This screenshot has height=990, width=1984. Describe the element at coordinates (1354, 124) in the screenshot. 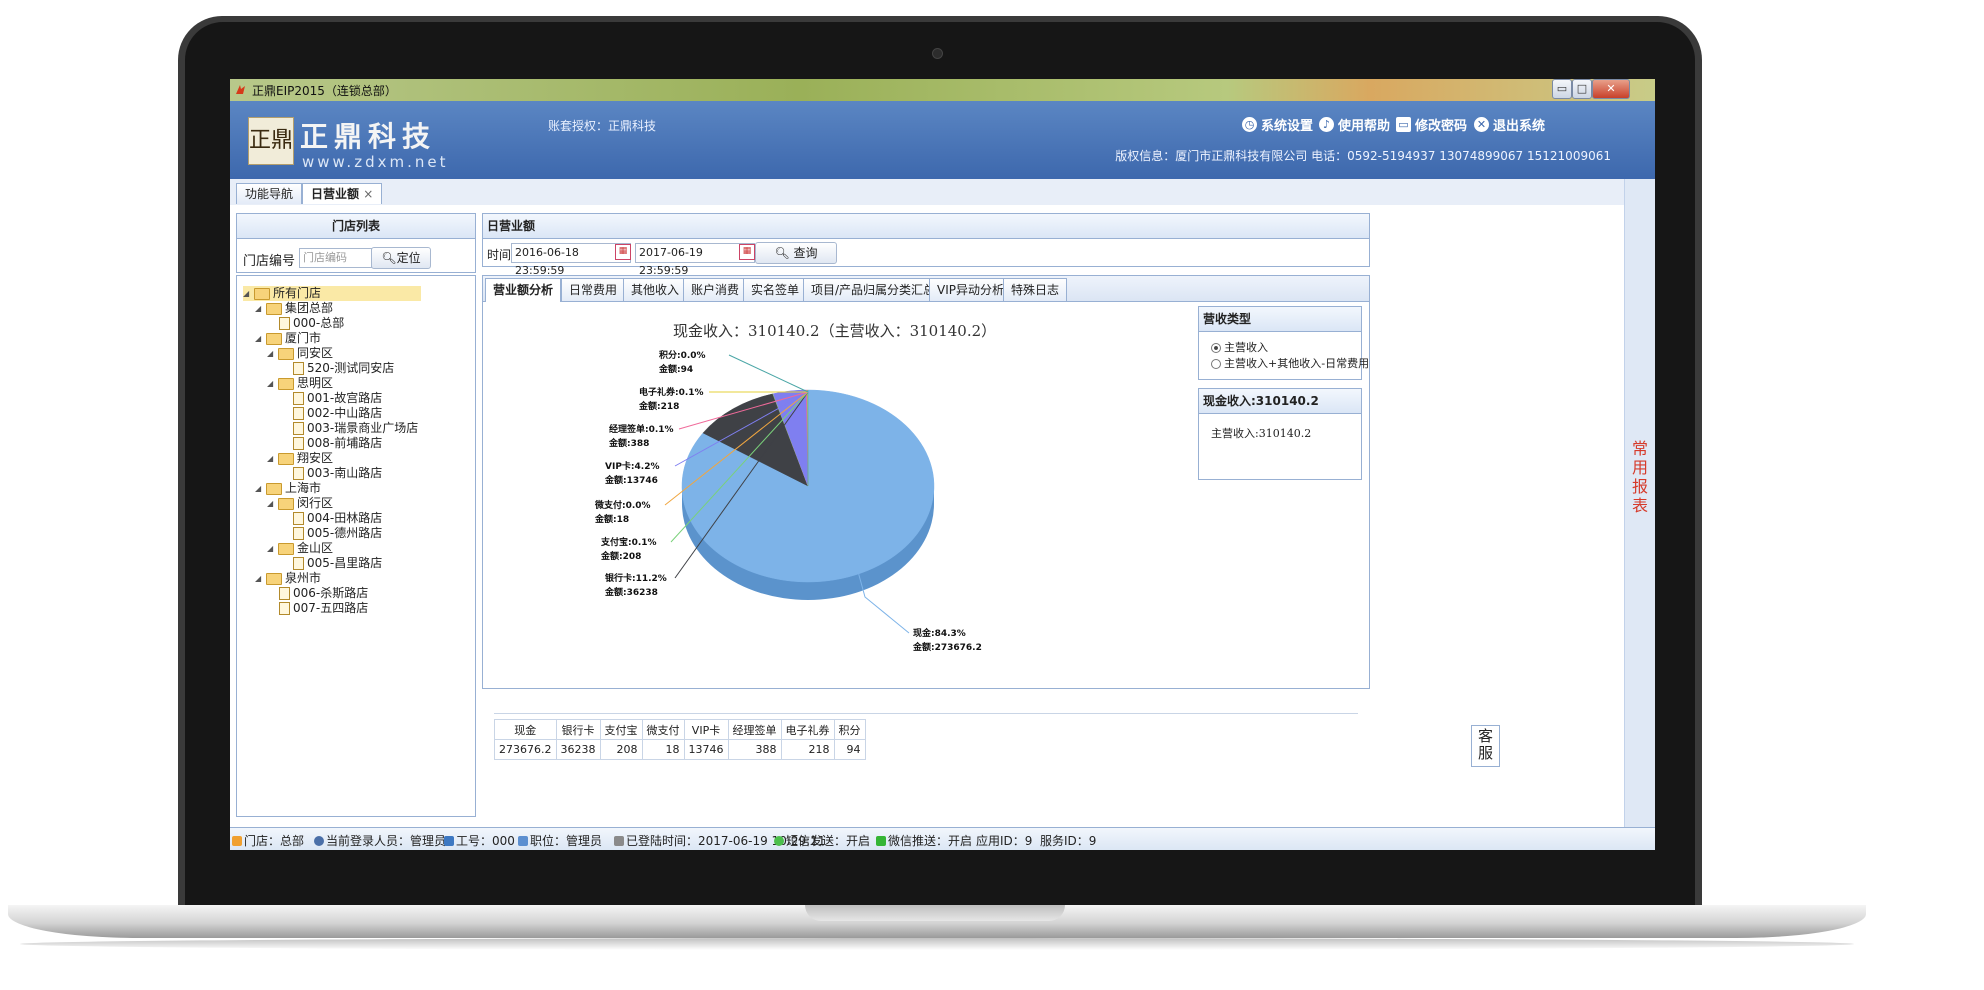

I see `help-link: ♪ 使用帮助` at that location.